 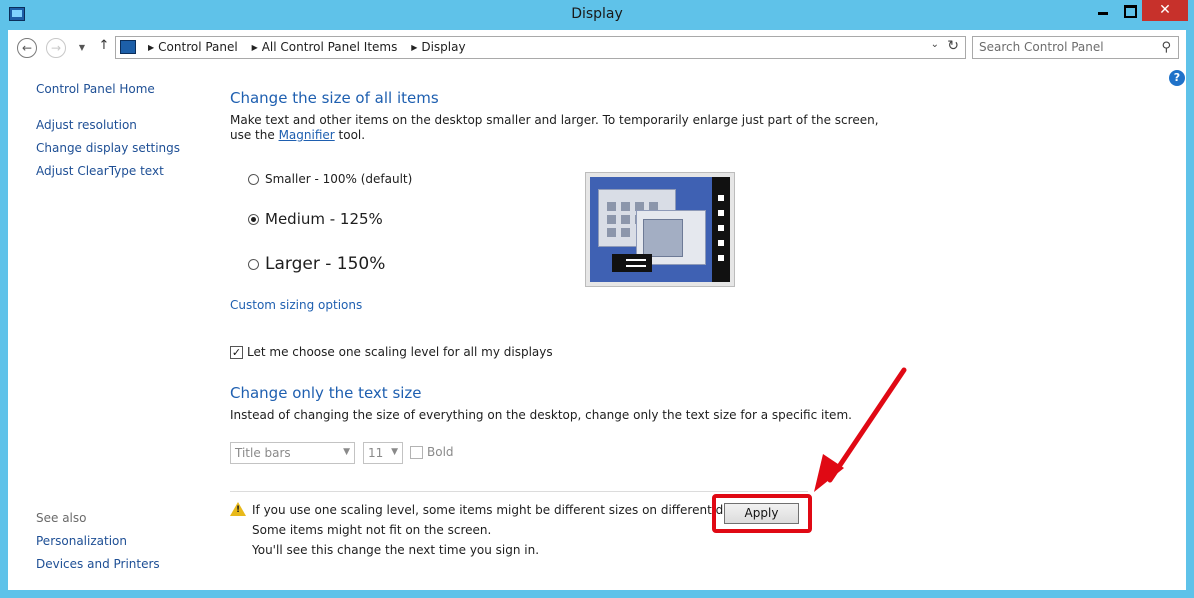 What do you see at coordinates (1165, 10) in the screenshot?
I see `close-button: ✕` at bounding box center [1165, 10].